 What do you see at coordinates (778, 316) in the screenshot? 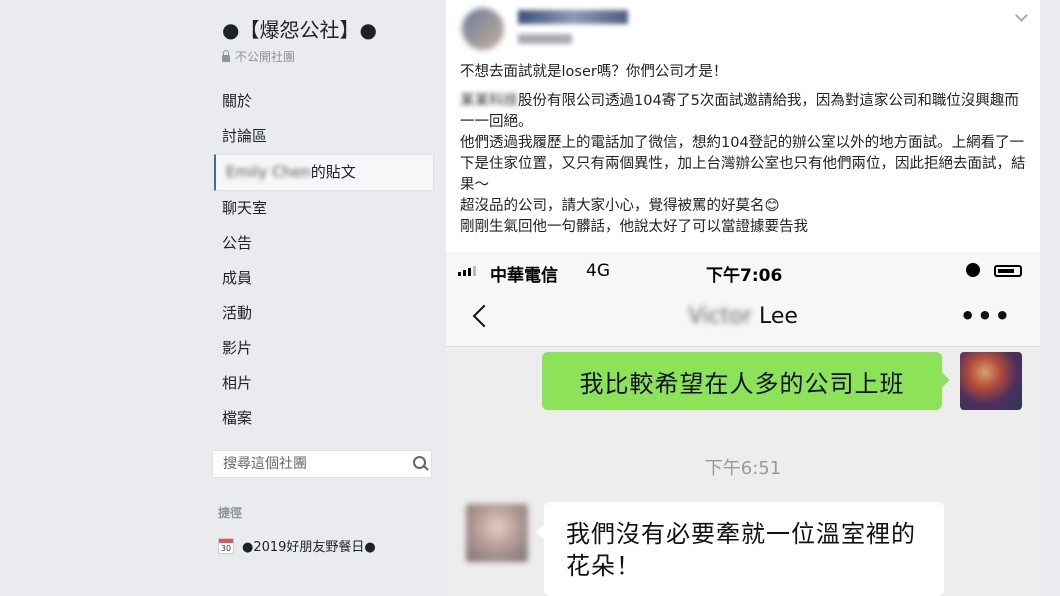
I see `contact-last-name: Lee` at bounding box center [778, 316].